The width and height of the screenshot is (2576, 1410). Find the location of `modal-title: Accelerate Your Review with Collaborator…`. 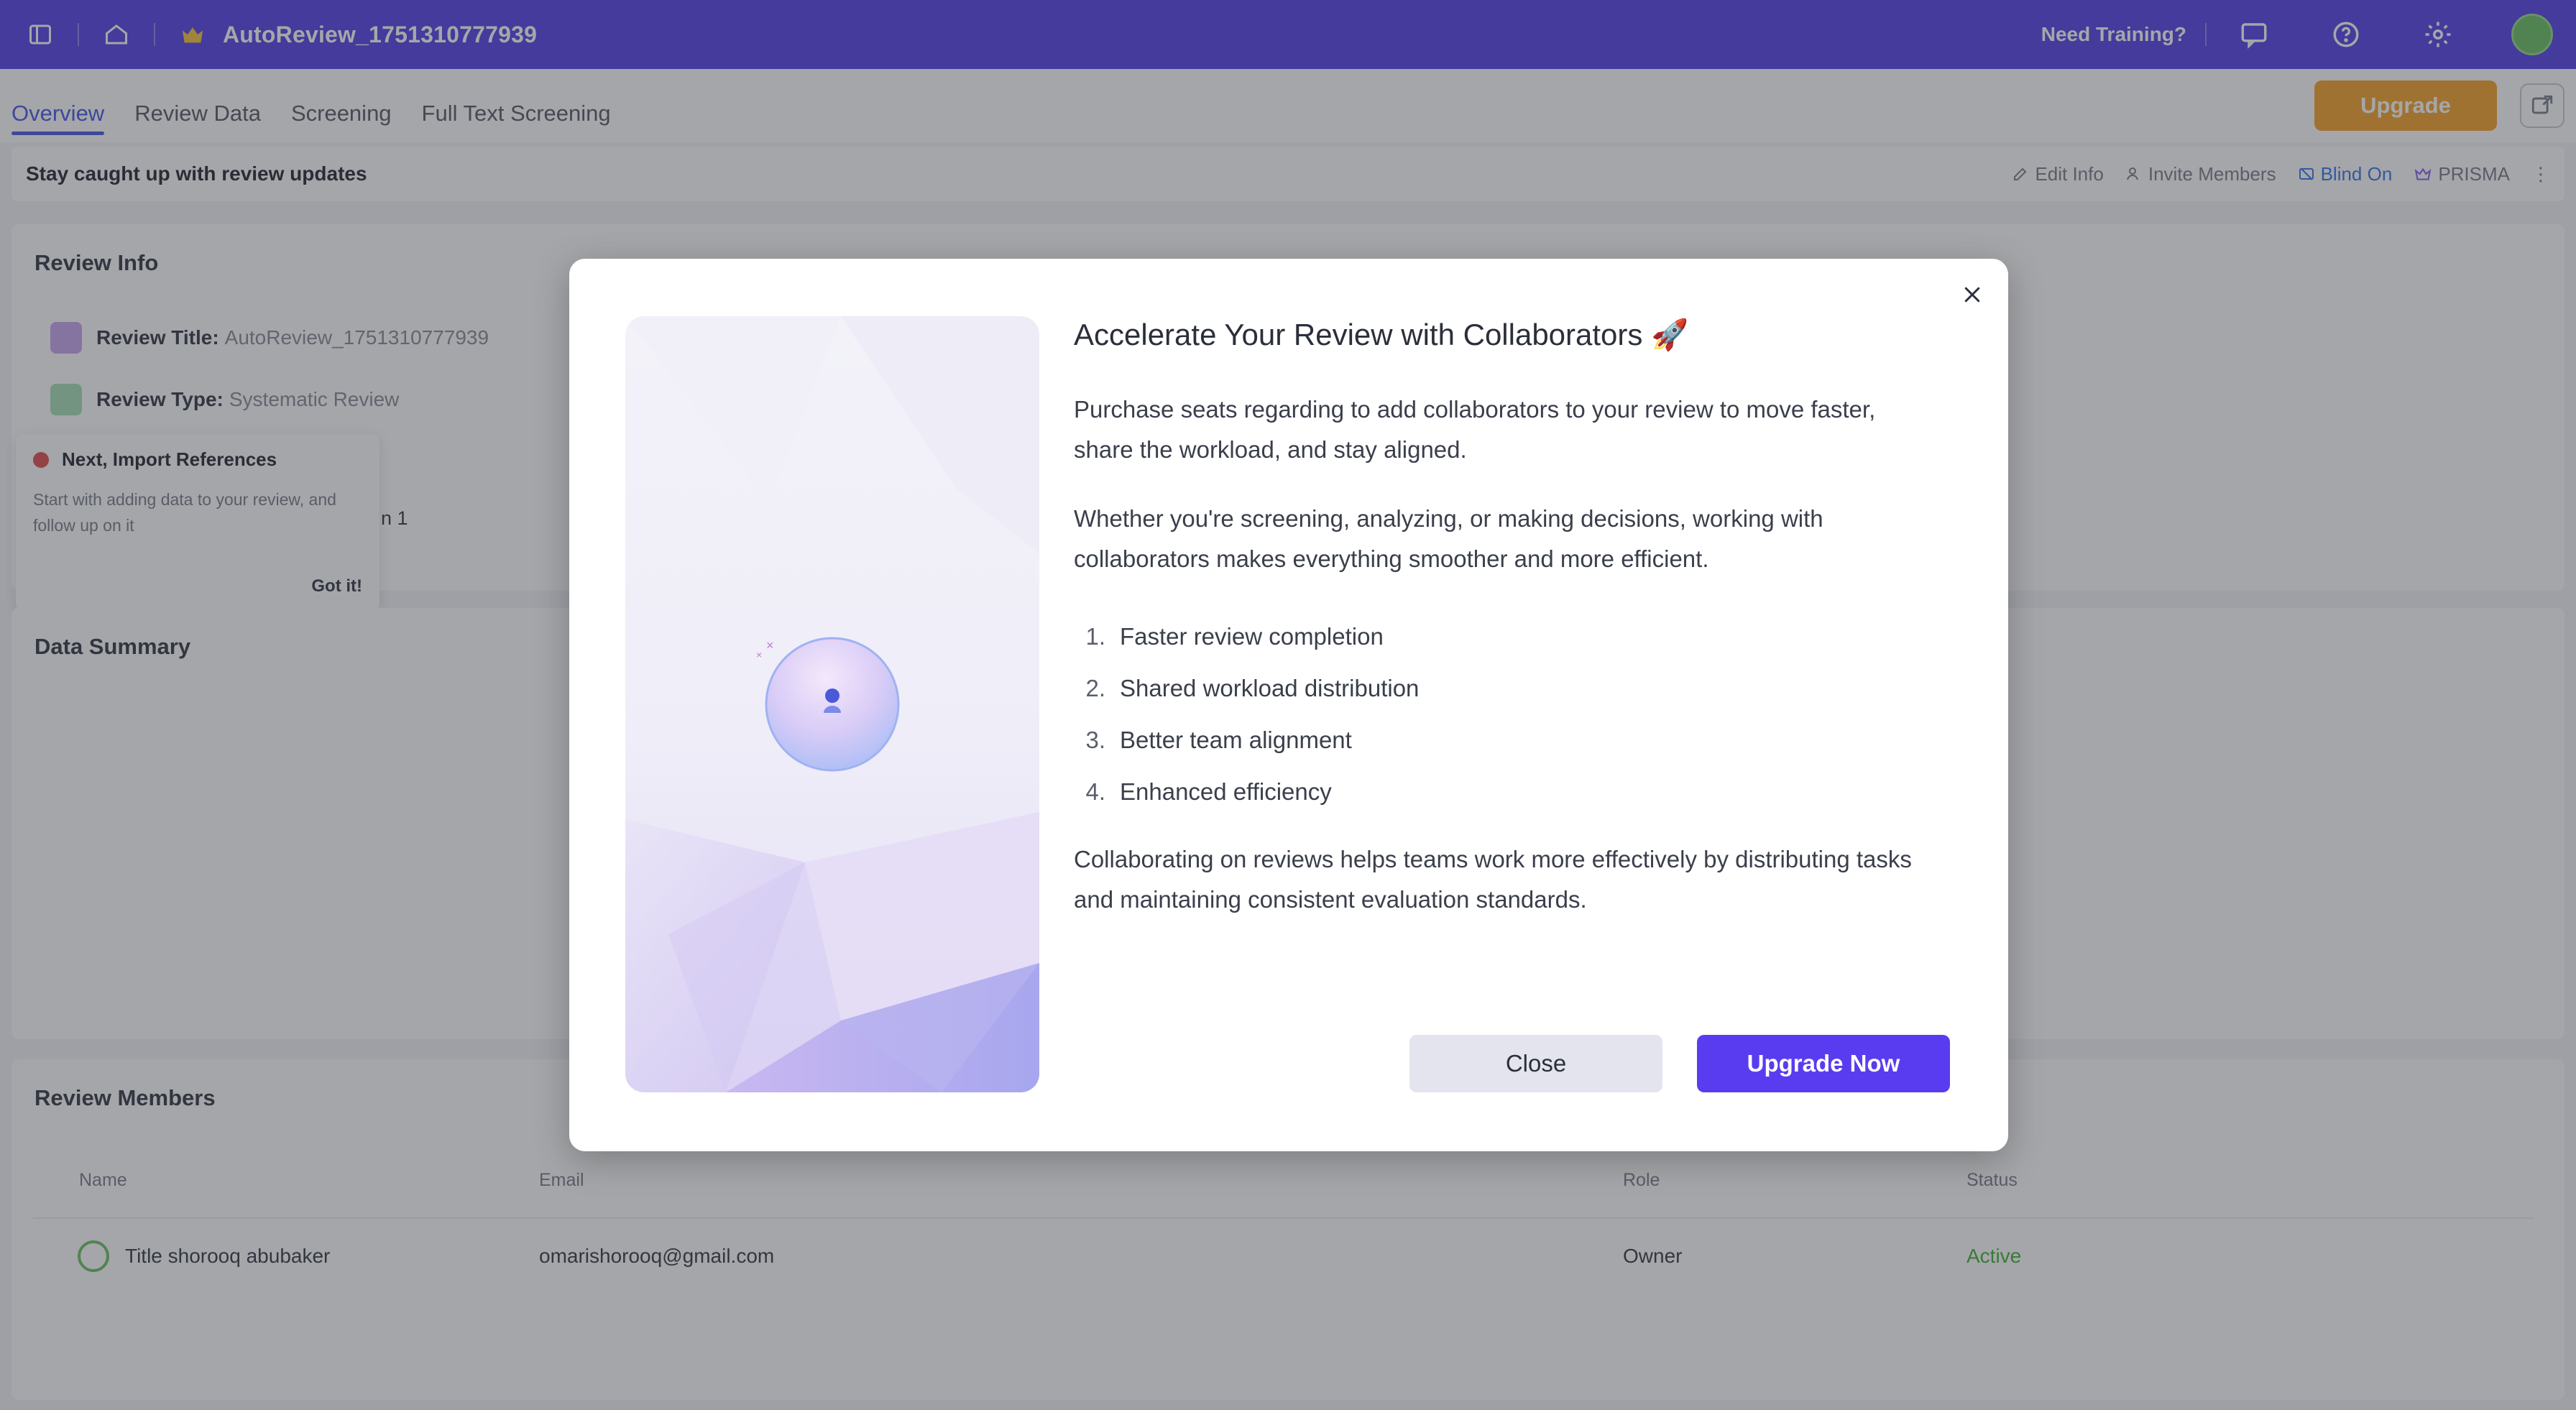

modal-title: Accelerate Your Review with Collaborator… is located at coordinates (1381, 334).